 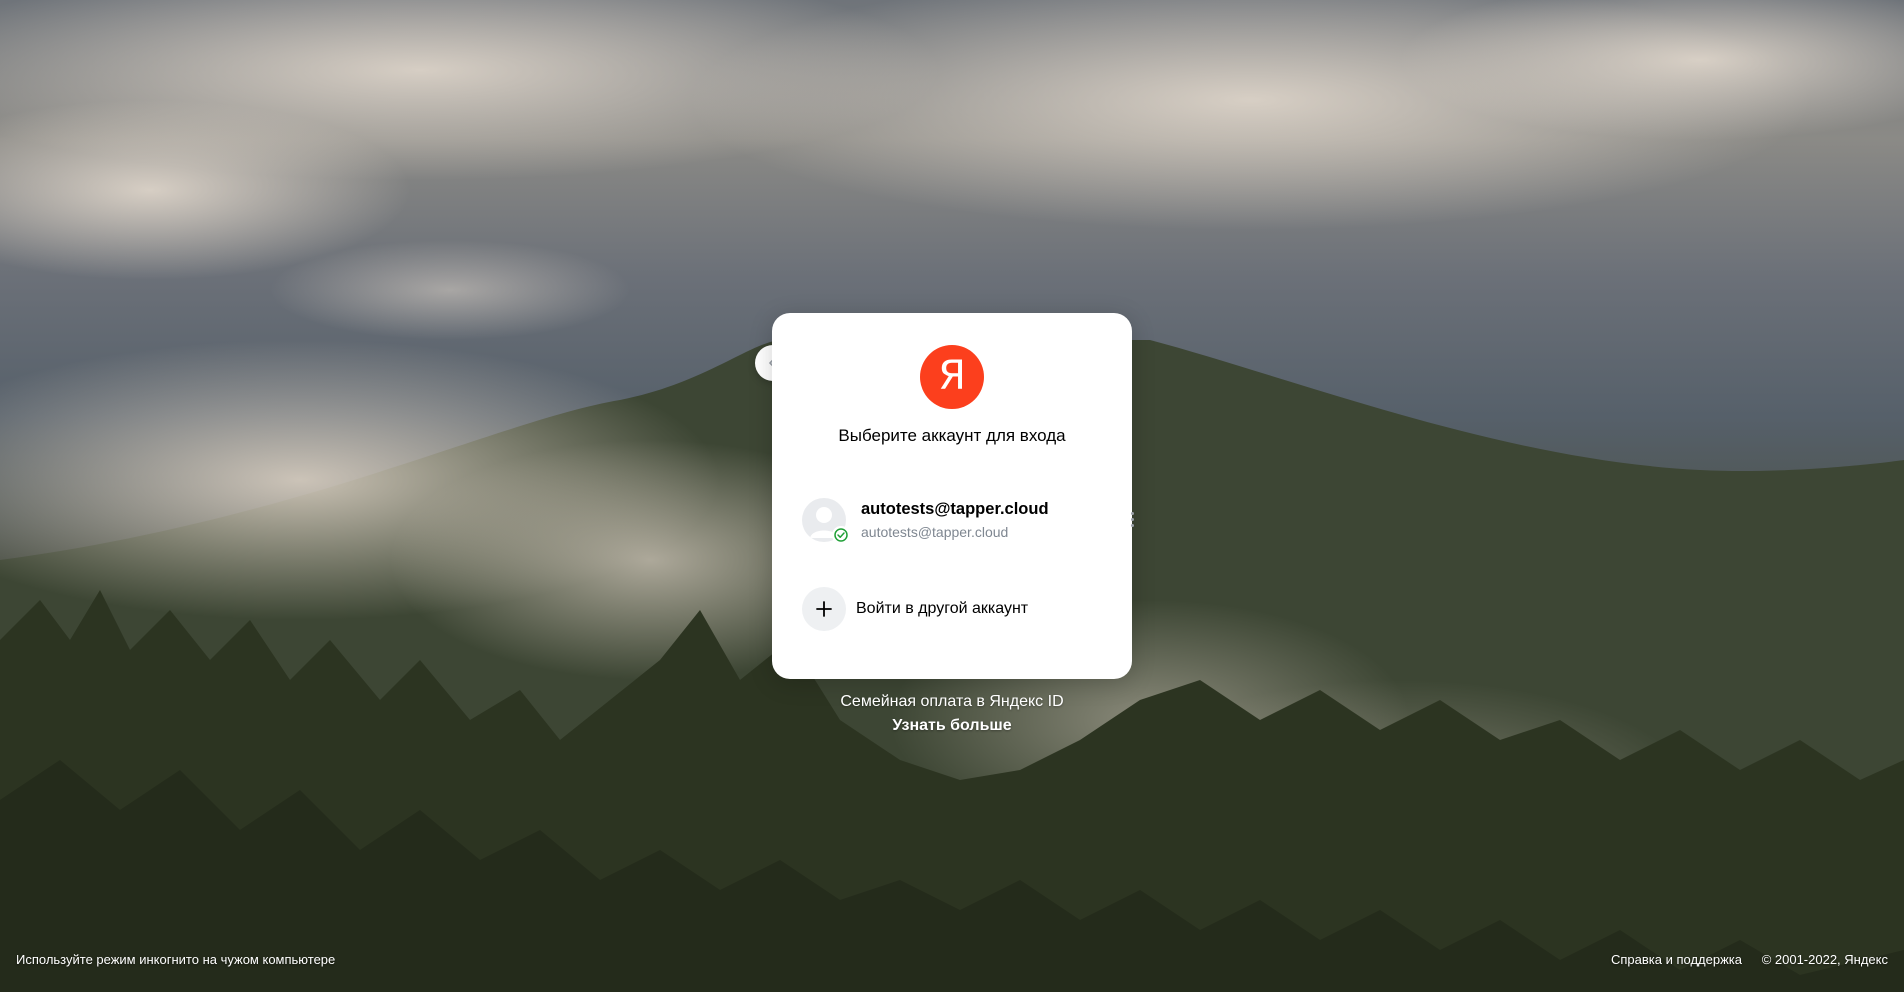 What do you see at coordinates (935, 532) in the screenshot?
I see `account-email: autotests@tapper.cloud` at bounding box center [935, 532].